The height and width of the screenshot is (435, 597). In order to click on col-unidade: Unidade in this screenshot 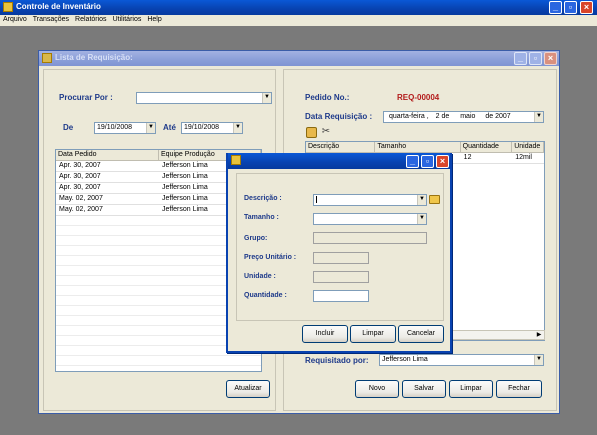, I will do `click(528, 147)`.